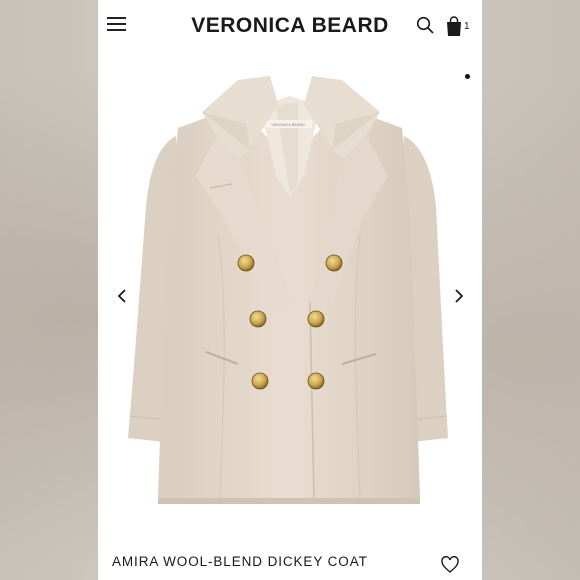 This screenshot has width=580, height=580. Describe the element at coordinates (123, 296) in the screenshot. I see `chevron-left-icon` at that location.